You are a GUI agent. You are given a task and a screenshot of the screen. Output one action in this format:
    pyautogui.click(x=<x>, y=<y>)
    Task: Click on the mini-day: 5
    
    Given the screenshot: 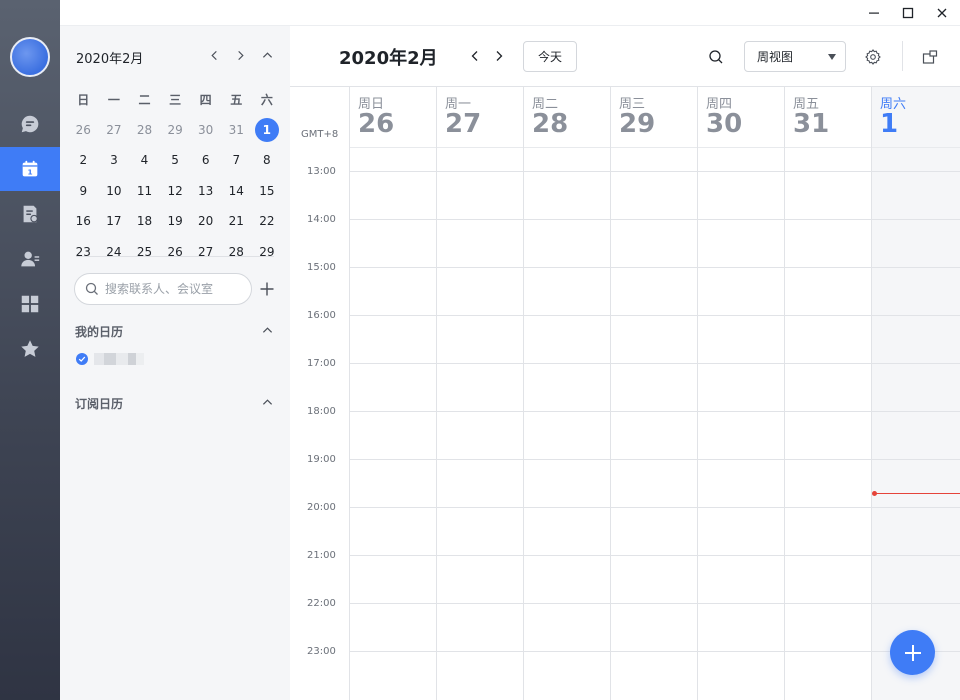 What is the action you would take?
    pyautogui.click(x=175, y=160)
    